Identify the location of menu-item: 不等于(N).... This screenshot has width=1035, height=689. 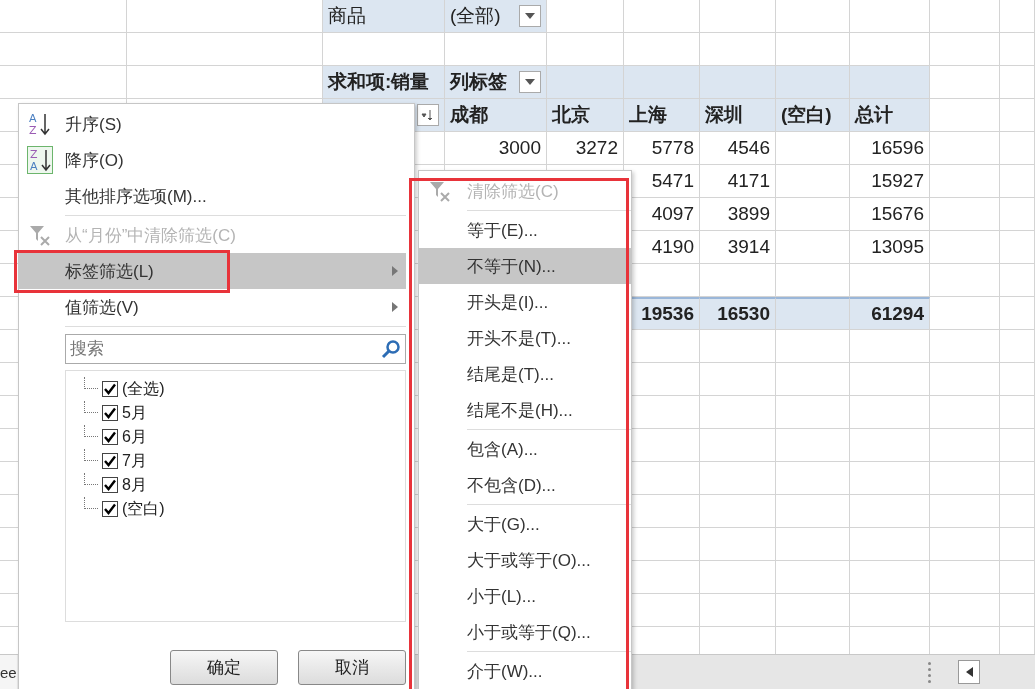
(525, 266).